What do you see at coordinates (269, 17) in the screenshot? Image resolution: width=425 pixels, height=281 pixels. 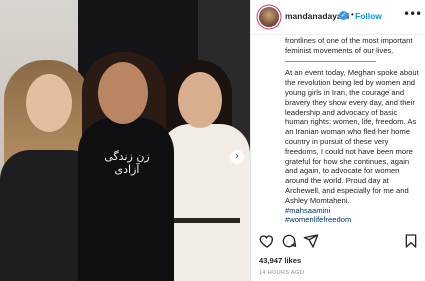 I see `avatar` at bounding box center [269, 17].